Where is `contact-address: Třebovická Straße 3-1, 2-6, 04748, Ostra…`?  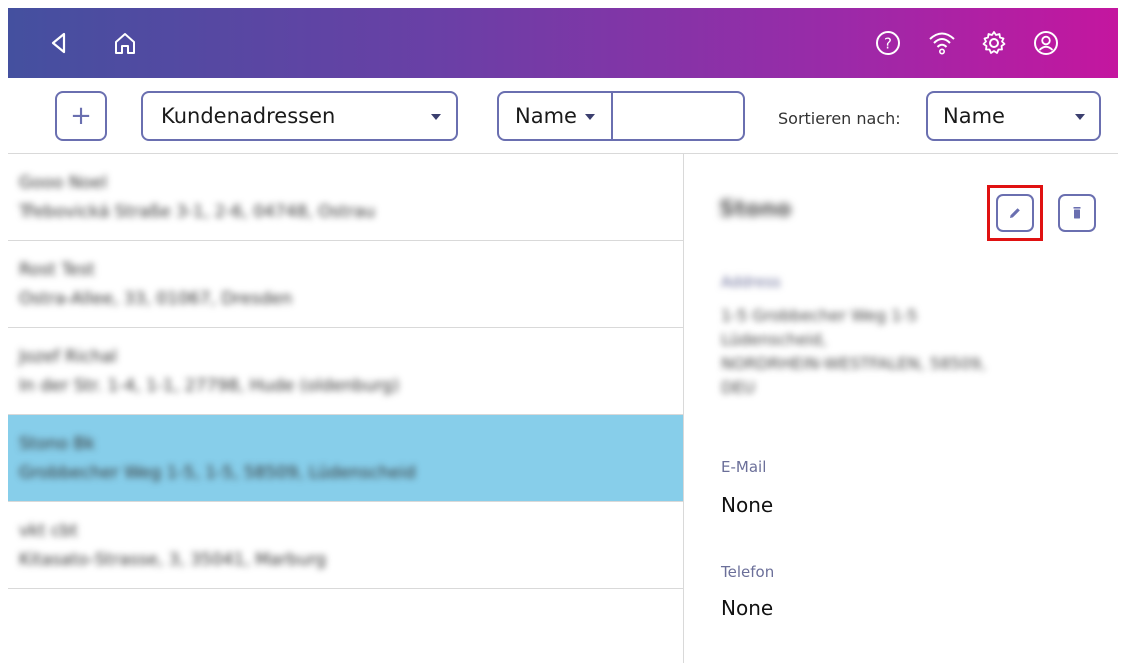
contact-address: Třebovická Straße 3-1, 2-6, 04748, Ostra… is located at coordinates (197, 212).